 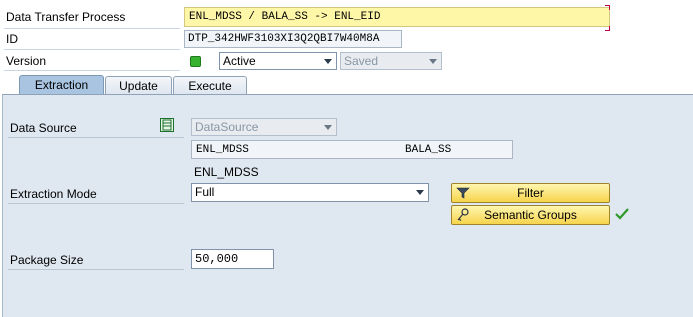 What do you see at coordinates (222, 150) in the screenshot?
I see `data-source-name: ENL_MDSS` at bounding box center [222, 150].